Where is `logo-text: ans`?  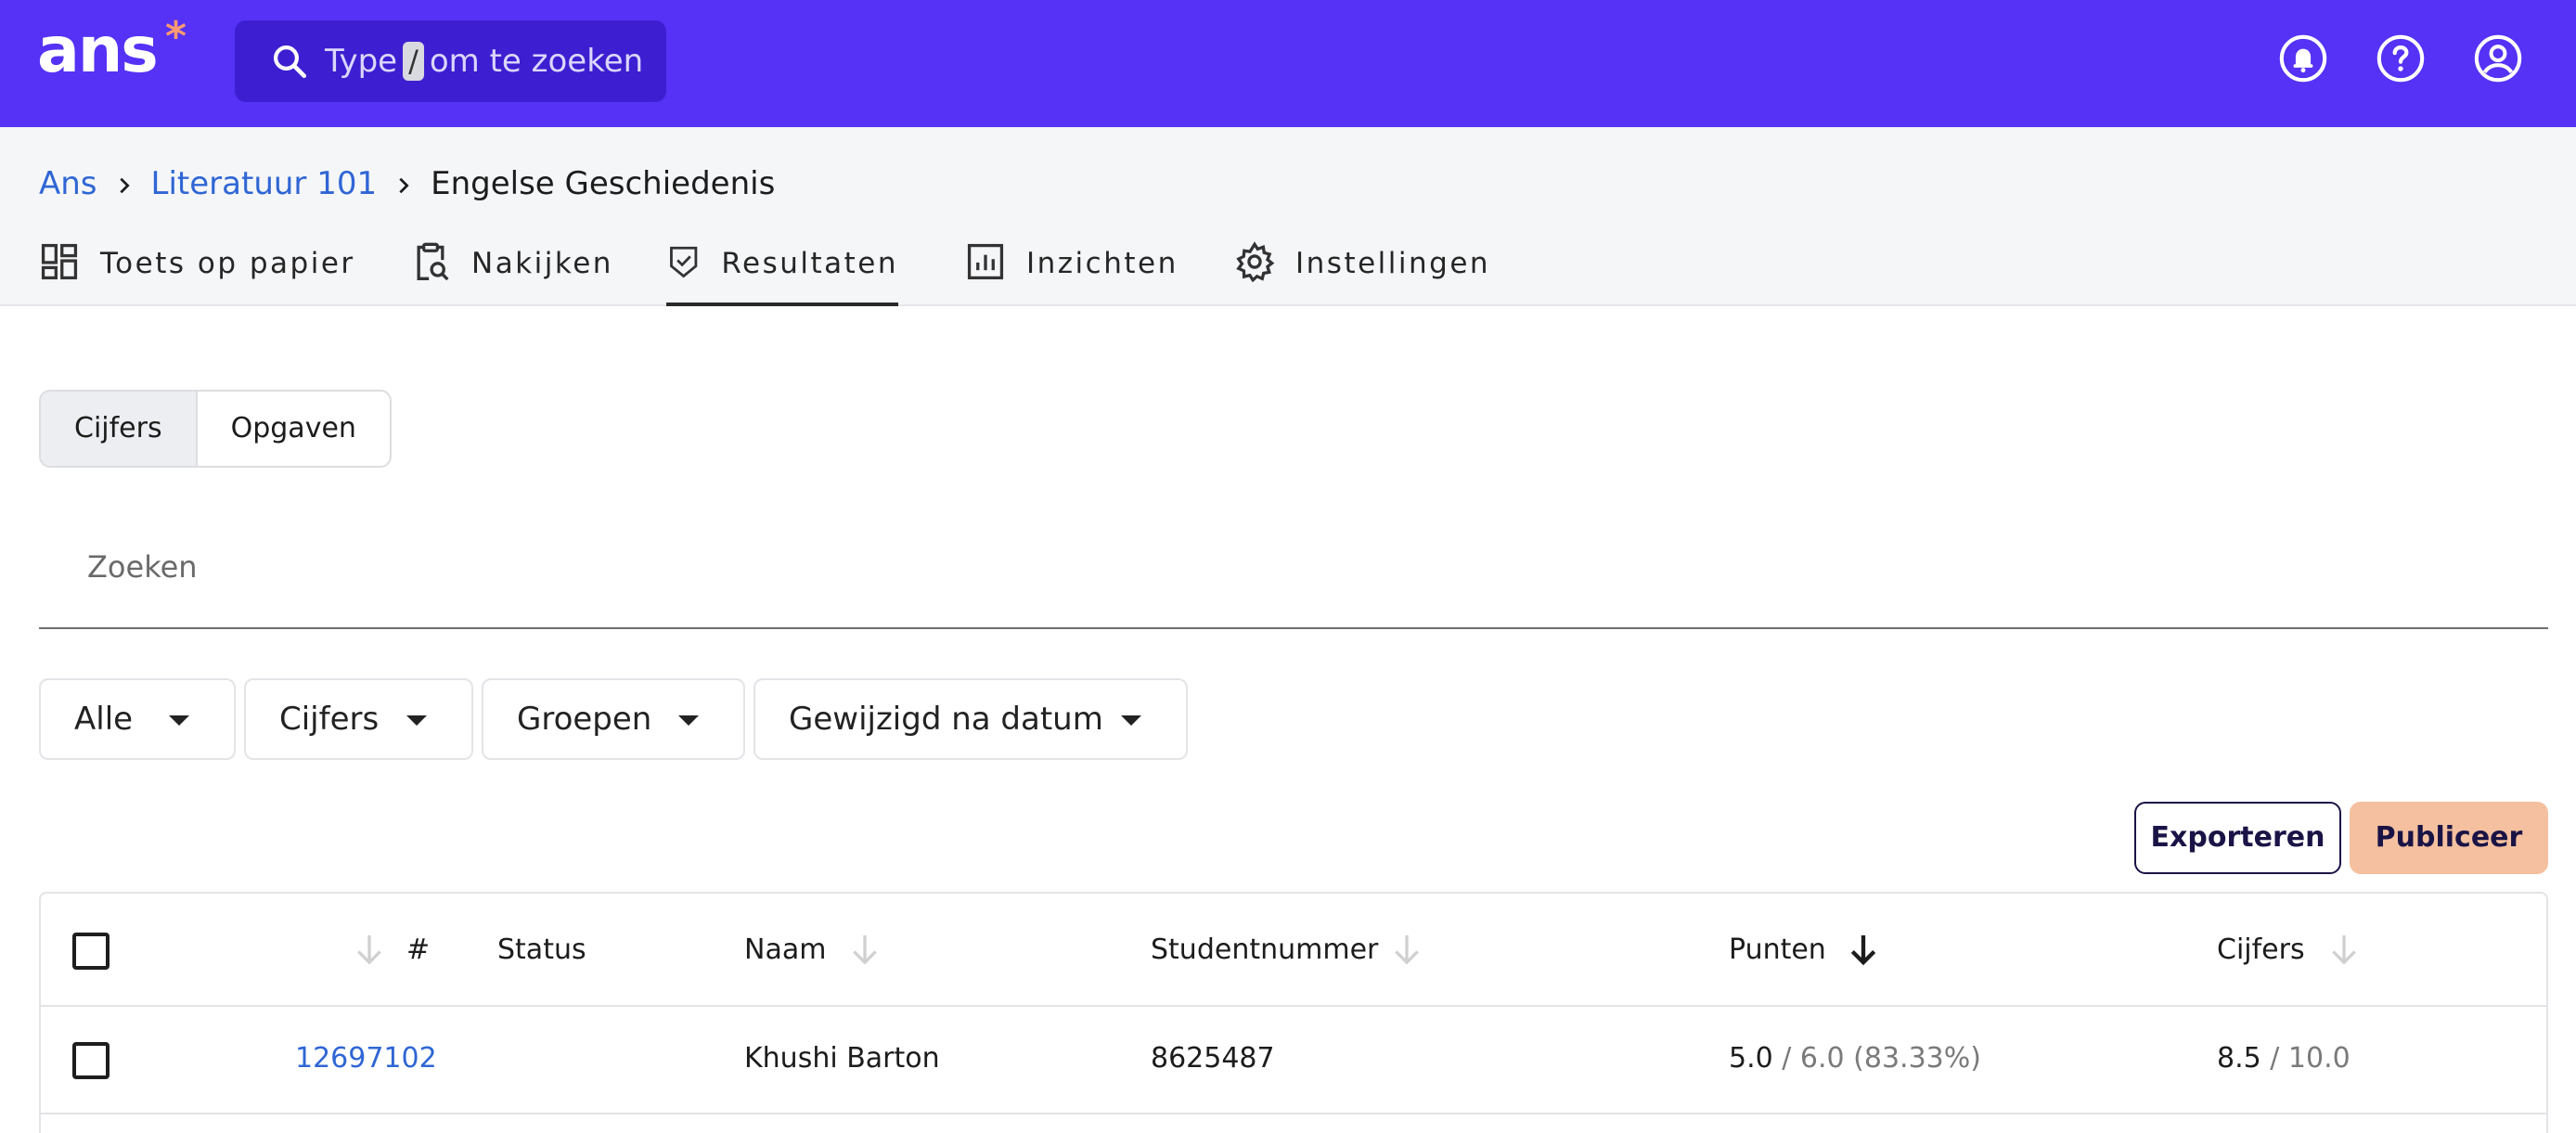
logo-text: ans is located at coordinates (98, 50).